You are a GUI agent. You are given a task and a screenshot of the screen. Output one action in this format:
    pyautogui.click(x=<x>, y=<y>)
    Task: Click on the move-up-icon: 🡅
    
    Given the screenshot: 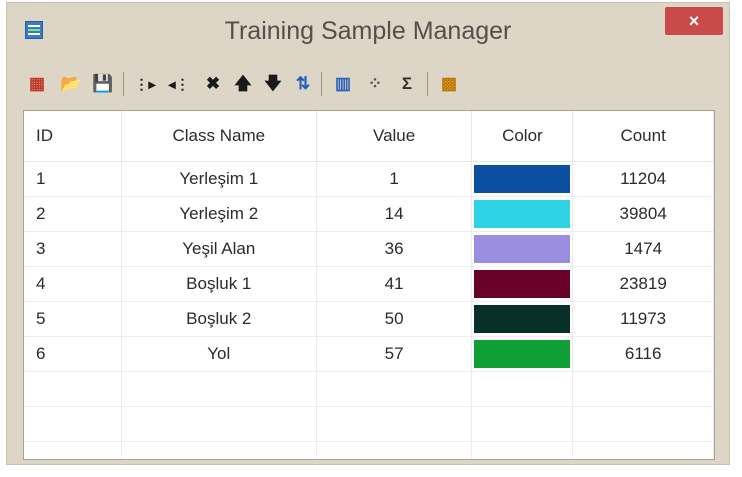 What is the action you would take?
    pyautogui.click(x=243, y=84)
    